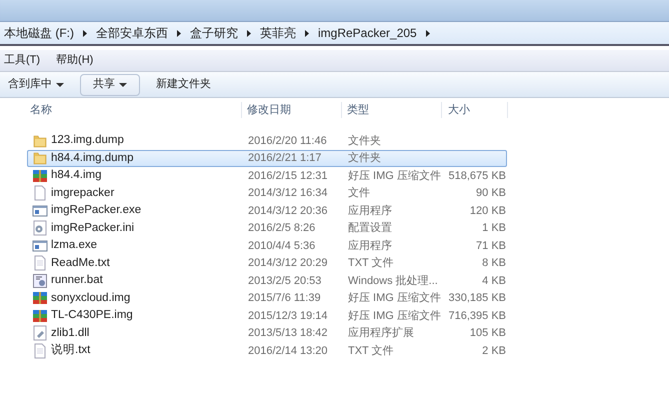 The width and height of the screenshot is (669, 420). Describe the element at coordinates (490, 246) in the screenshot. I see `size-cell-text: 71 KB` at that location.